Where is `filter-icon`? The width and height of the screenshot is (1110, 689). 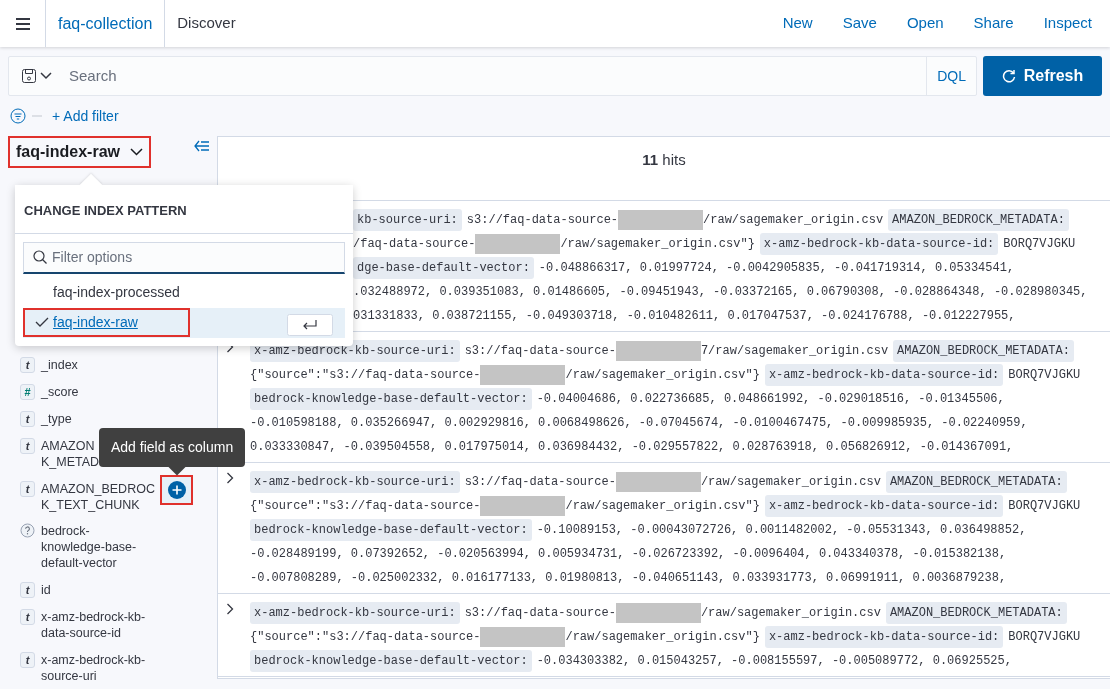
filter-icon is located at coordinates (18, 116).